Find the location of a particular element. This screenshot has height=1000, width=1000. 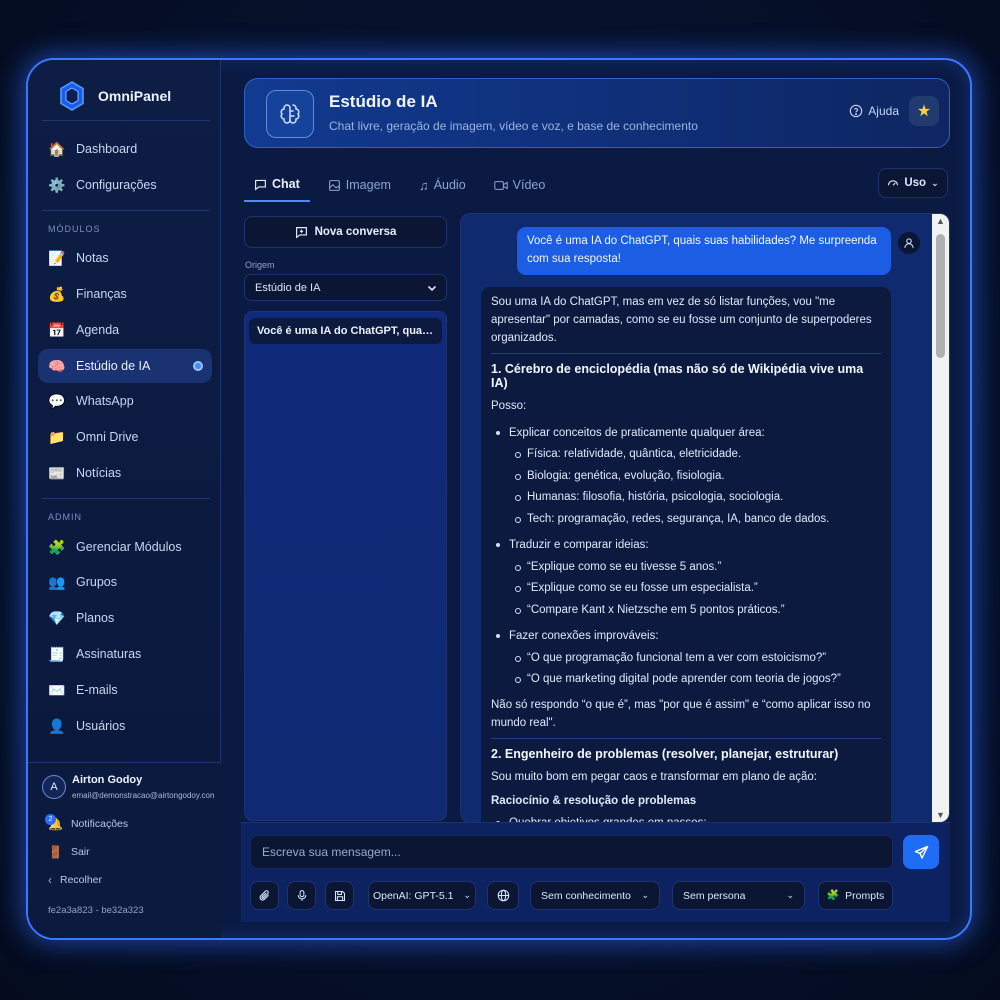

paperclip-icon is located at coordinates (264, 895).